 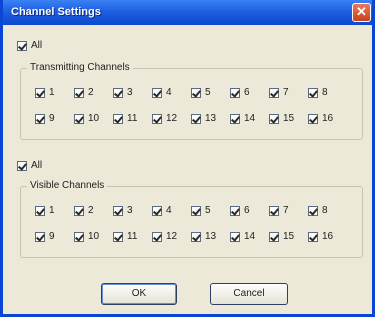 What do you see at coordinates (125, 118) in the screenshot?
I see `transmit-channel-checkbox: 11` at bounding box center [125, 118].